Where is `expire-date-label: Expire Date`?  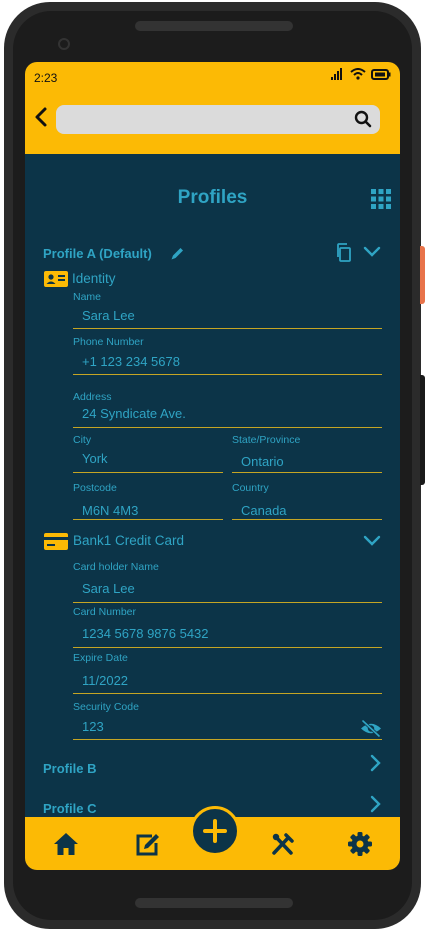
expire-date-label: Expire Date is located at coordinates (100, 658).